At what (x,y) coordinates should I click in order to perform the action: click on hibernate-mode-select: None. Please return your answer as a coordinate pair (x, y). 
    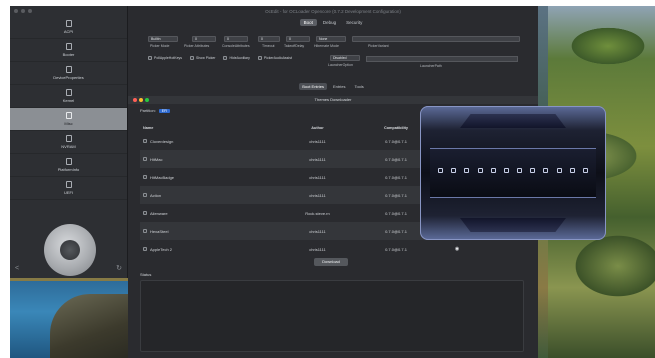
    Looking at the image, I should click on (331, 39).